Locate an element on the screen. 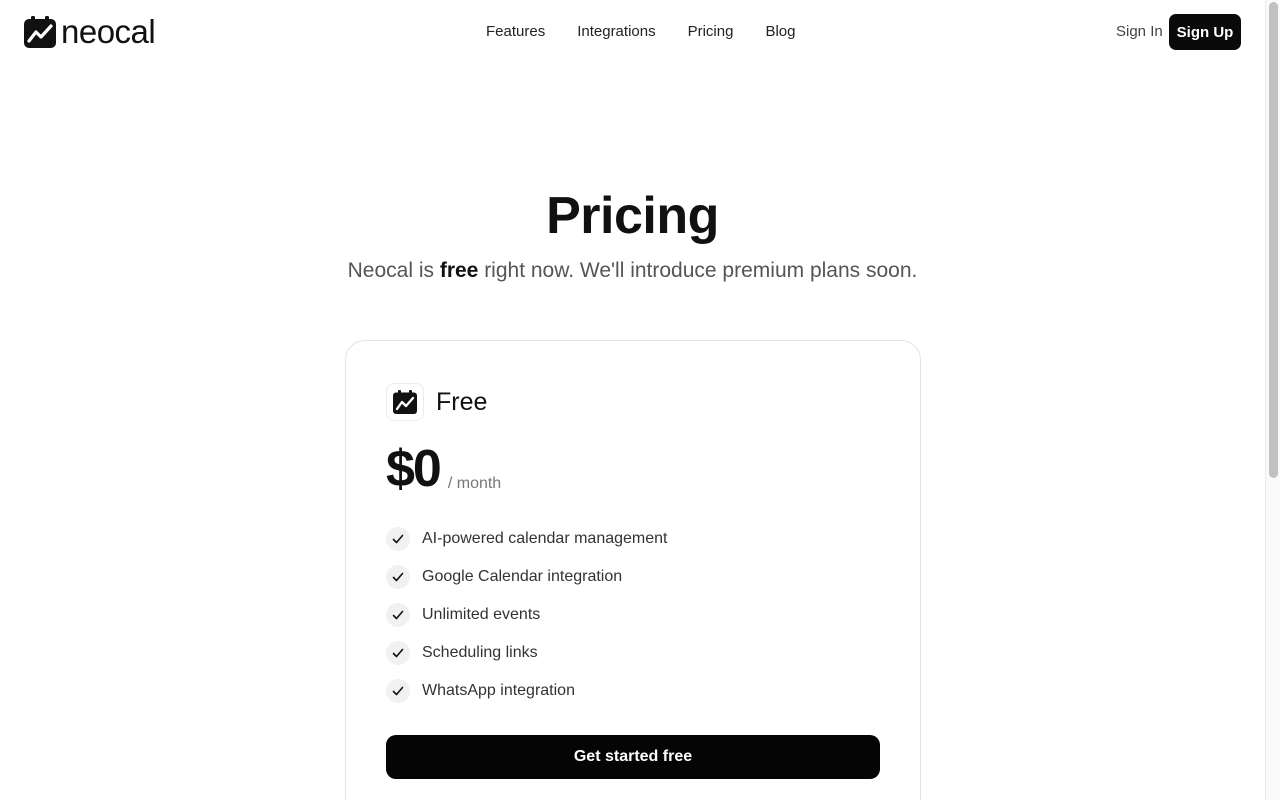 The width and height of the screenshot is (1280, 800). vertical-scrollbar is located at coordinates (1272, 400).